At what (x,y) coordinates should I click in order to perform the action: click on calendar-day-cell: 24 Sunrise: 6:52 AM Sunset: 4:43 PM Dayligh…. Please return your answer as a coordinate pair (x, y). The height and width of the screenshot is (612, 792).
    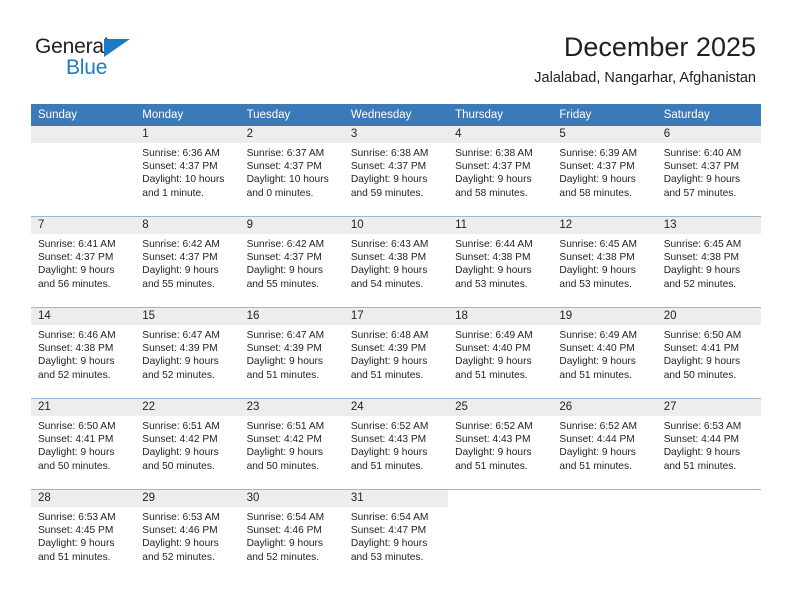
    Looking at the image, I should click on (396, 444).